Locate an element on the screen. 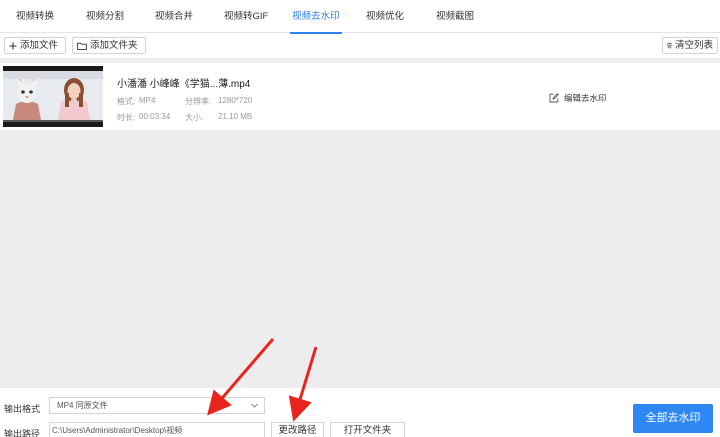 This screenshot has width=720, height=437. tab-video-split: 视频分割 is located at coordinates (105, 16).